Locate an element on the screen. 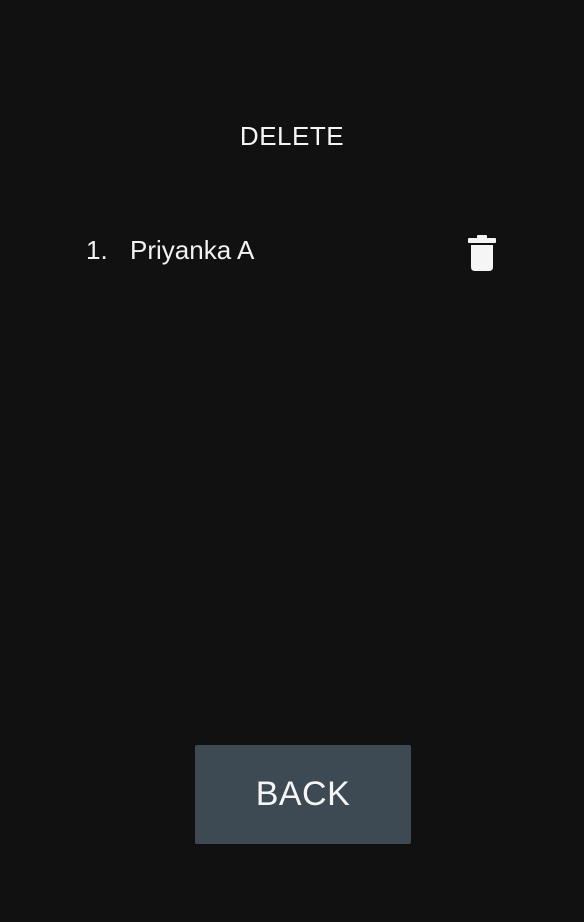  delete-item-button is located at coordinates (482, 253).